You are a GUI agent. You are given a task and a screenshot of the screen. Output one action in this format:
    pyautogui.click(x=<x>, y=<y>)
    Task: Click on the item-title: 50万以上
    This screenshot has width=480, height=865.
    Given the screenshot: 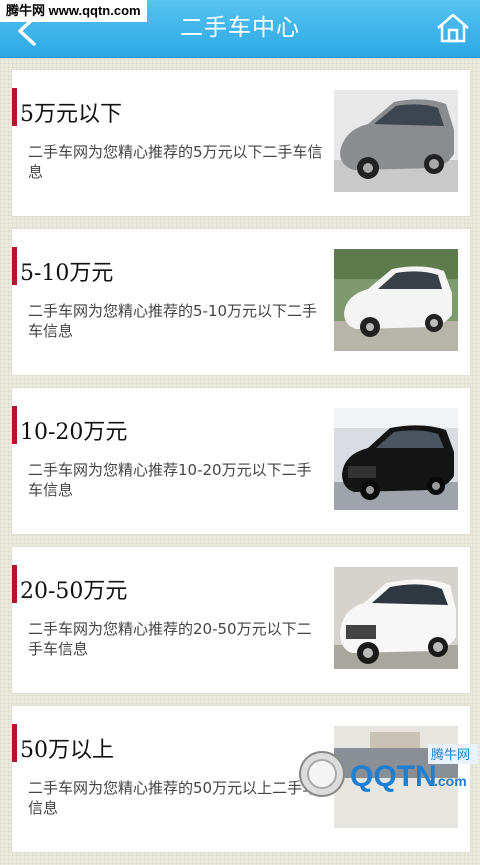 What is the action you would take?
    pyautogui.click(x=67, y=750)
    